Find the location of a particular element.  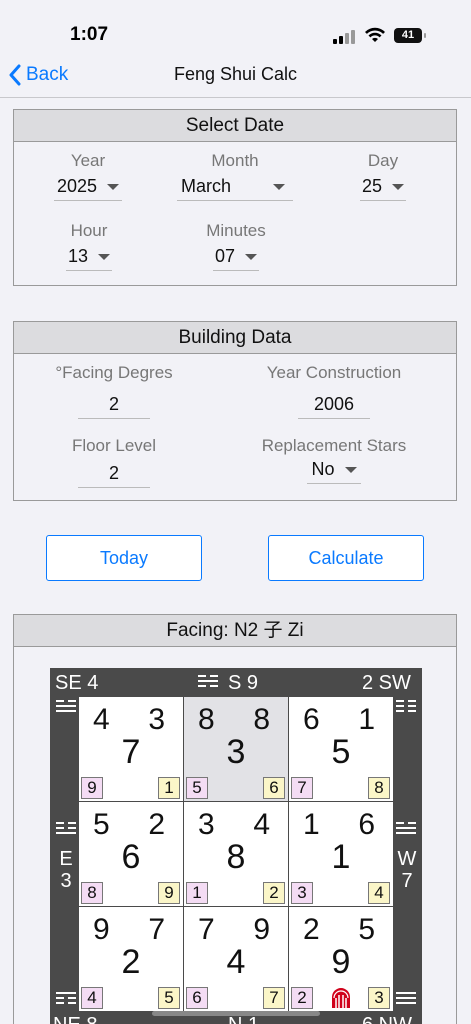

corner-nw-label: 6 NW is located at coordinates (387, 1019).